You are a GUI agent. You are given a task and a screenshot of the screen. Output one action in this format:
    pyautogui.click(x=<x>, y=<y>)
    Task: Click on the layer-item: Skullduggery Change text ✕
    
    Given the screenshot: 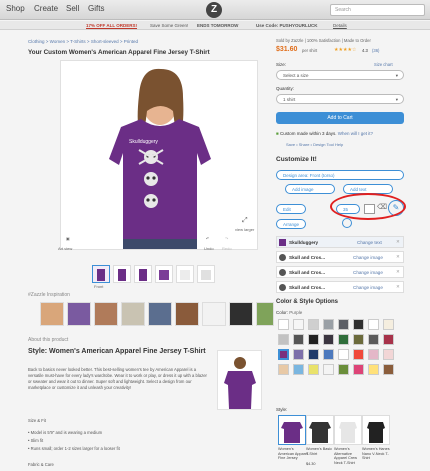 What is the action you would take?
    pyautogui.click(x=340, y=242)
    